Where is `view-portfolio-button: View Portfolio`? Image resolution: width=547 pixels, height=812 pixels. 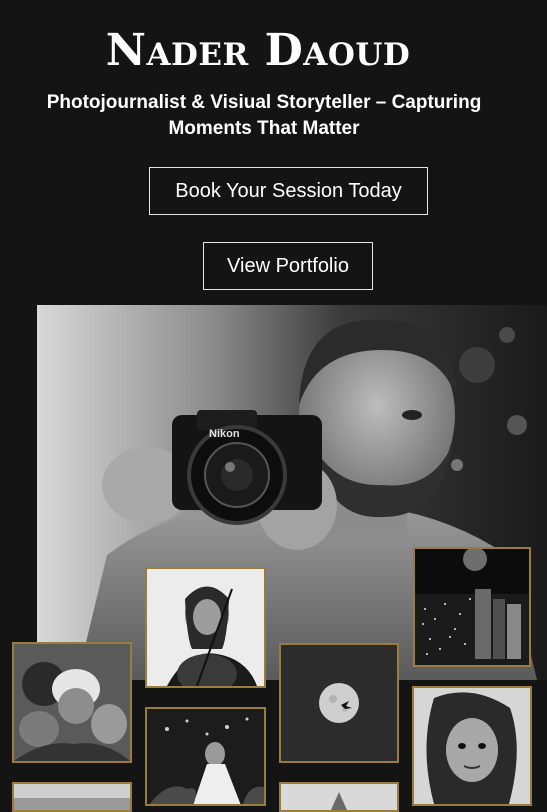 view-portfolio-button: View Portfolio is located at coordinates (288, 266).